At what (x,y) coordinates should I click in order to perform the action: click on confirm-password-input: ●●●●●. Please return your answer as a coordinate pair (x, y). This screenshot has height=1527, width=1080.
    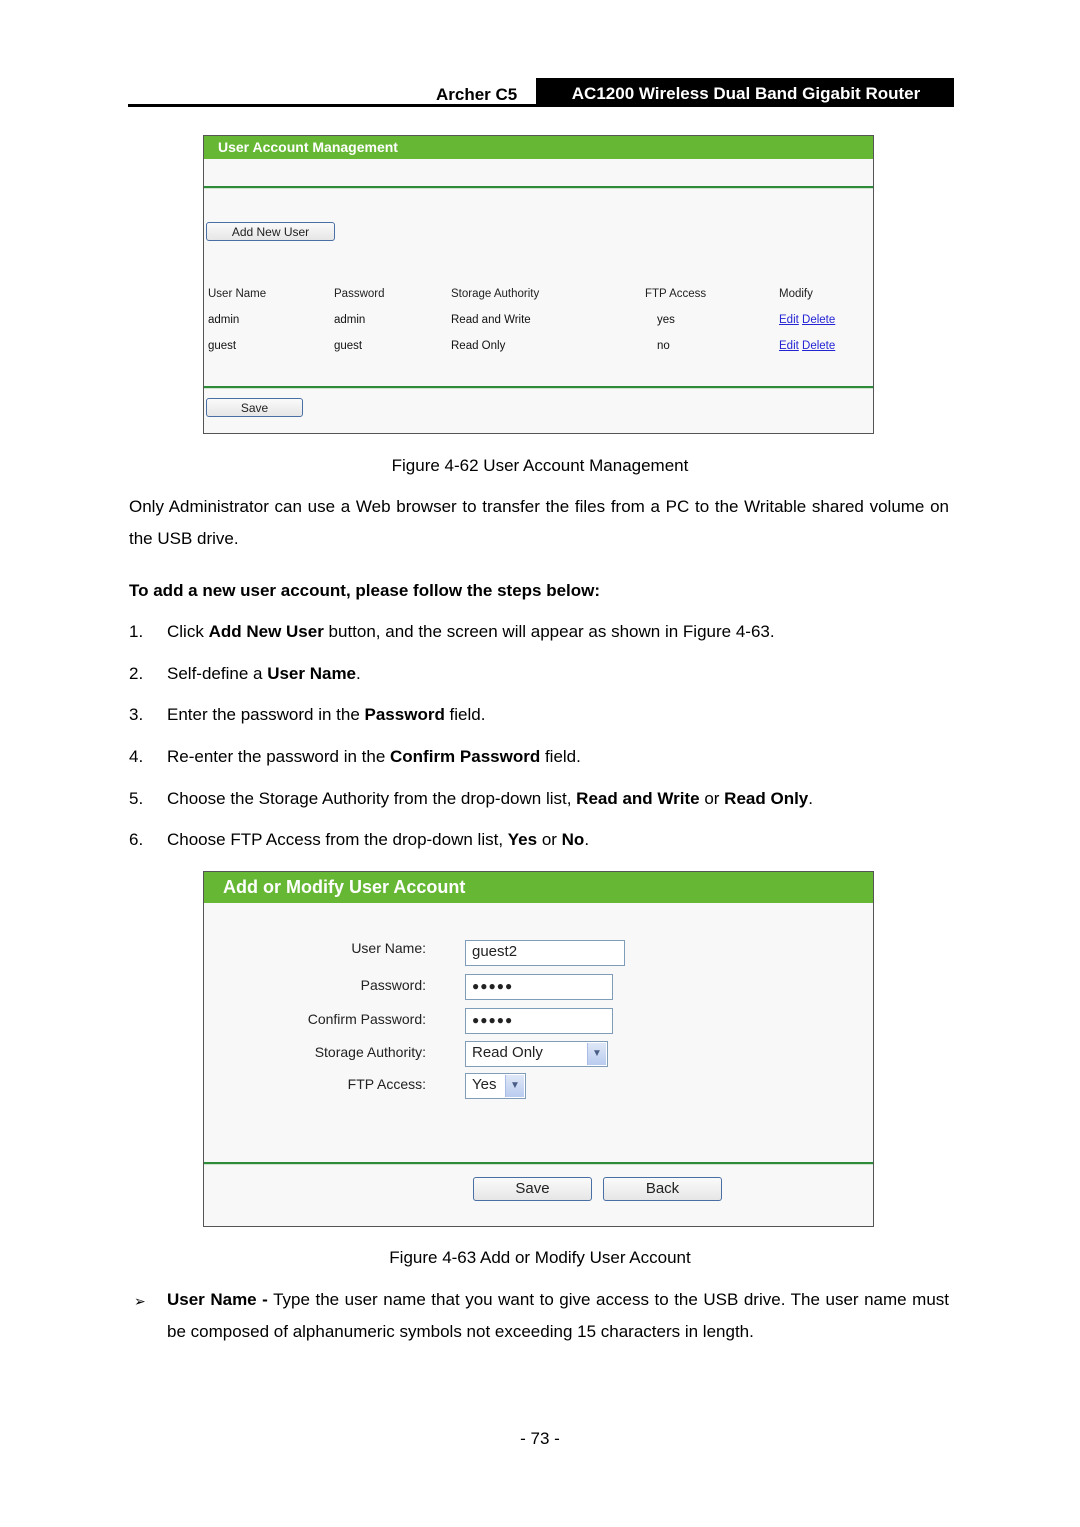
    Looking at the image, I should click on (539, 1021).